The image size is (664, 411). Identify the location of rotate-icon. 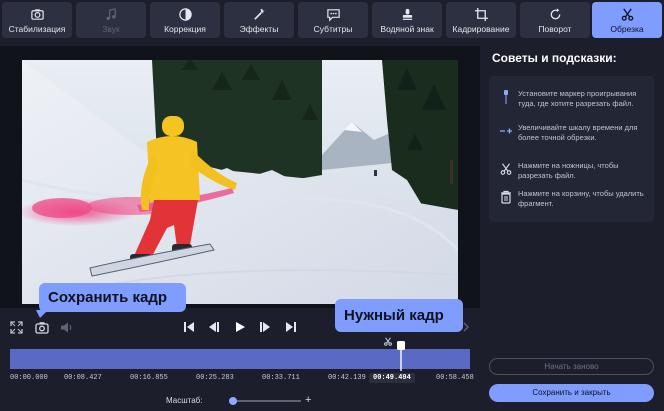
(555, 13).